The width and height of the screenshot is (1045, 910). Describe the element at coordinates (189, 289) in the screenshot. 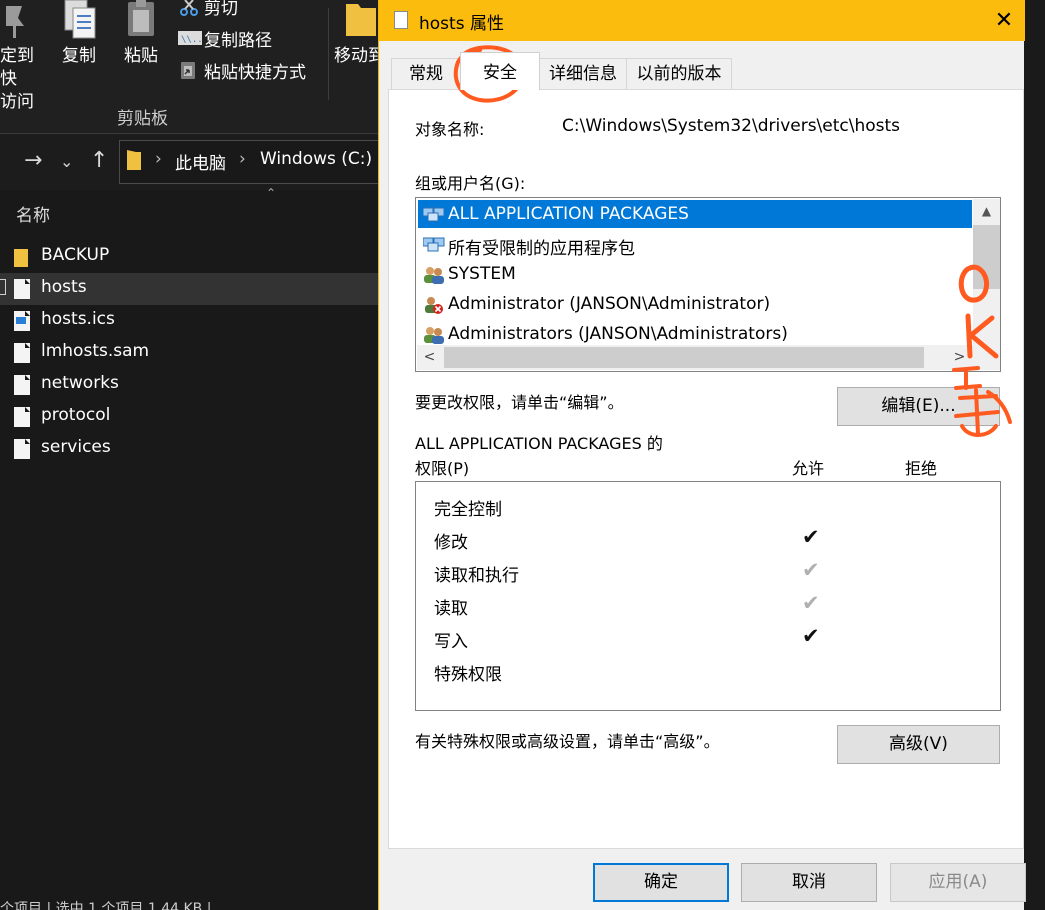

I see `file-row-selected: hosts` at that location.